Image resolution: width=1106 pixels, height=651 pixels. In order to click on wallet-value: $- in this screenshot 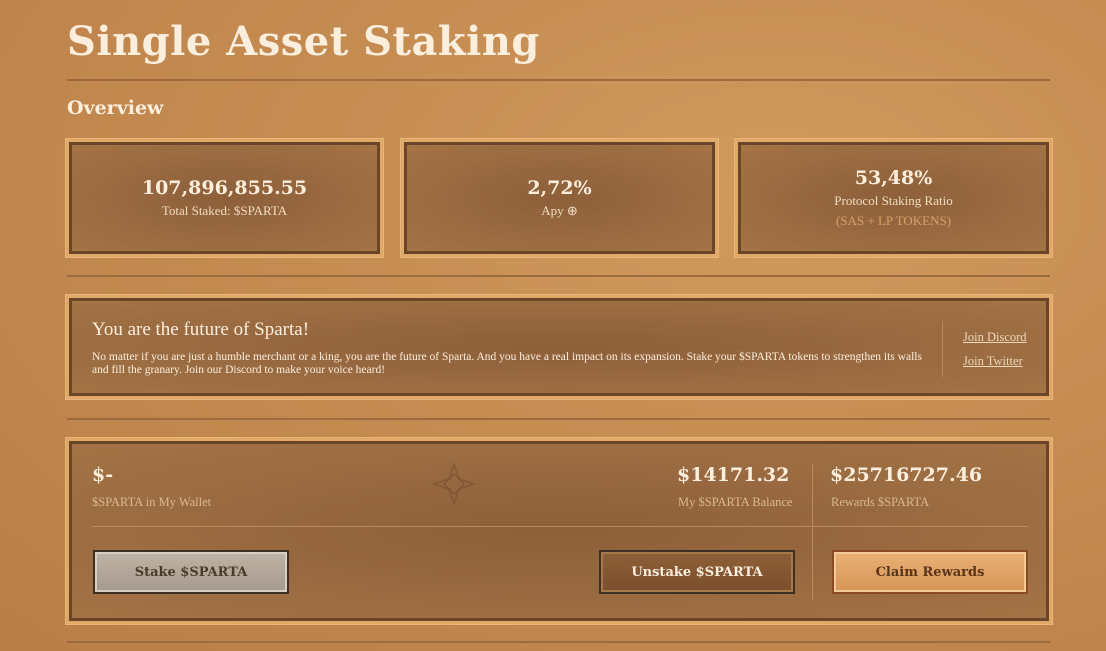, I will do `click(103, 475)`.